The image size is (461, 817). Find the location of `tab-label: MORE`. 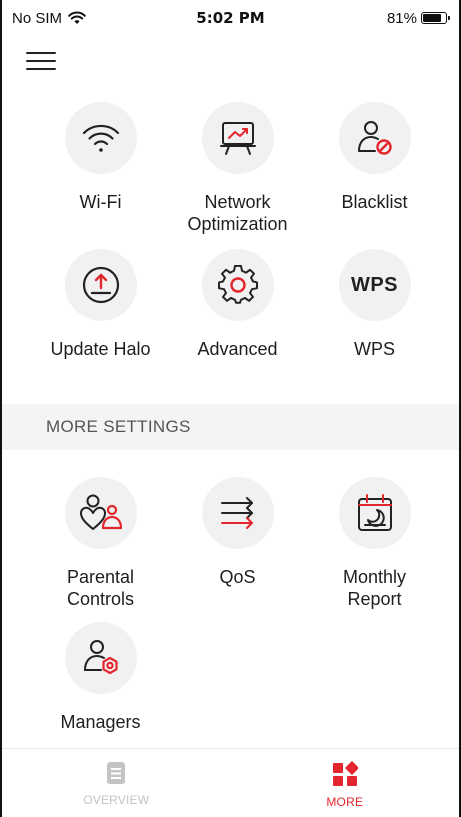

tab-label: MORE is located at coordinates (345, 802).